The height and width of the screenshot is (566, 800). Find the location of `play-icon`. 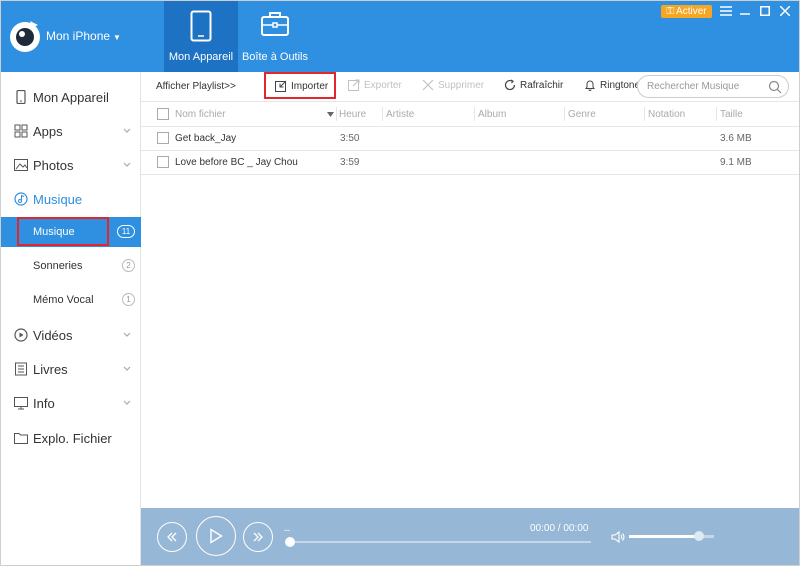

play-icon is located at coordinates (216, 536).